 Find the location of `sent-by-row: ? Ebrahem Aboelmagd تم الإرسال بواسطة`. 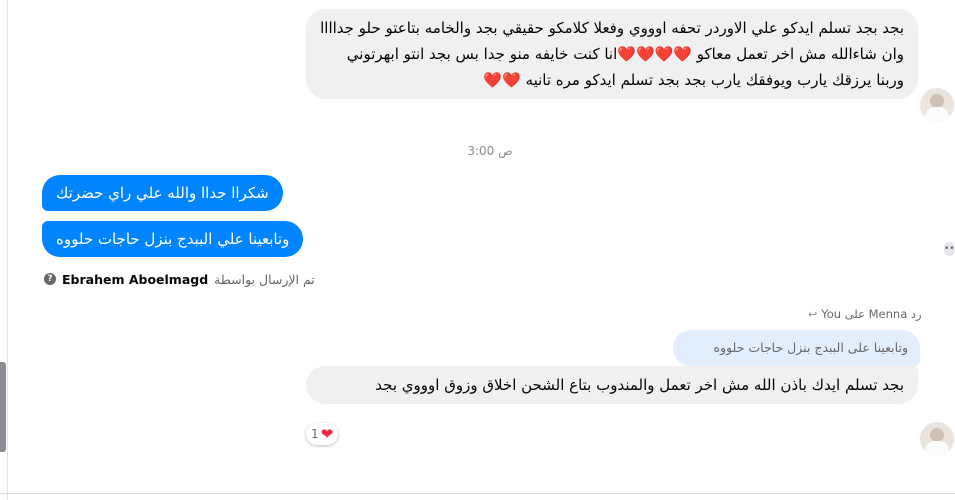

sent-by-row: ? Ebrahem Aboelmagd تم الإرسال بواسطة is located at coordinates (179, 279).